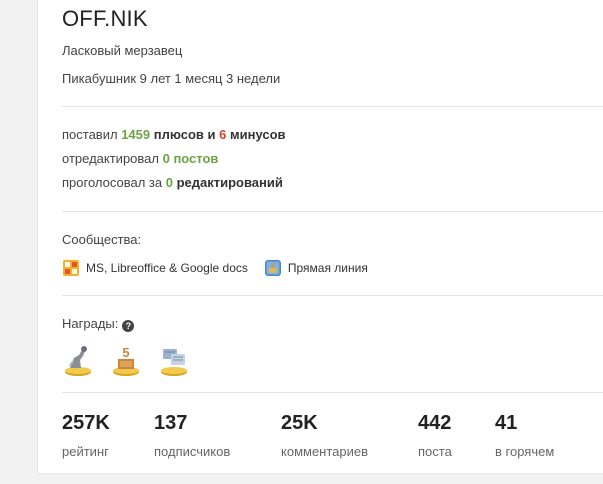  Describe the element at coordinates (122, 50) in the screenshot. I see `profile-subtitle: Ласковый мерзавец` at that location.